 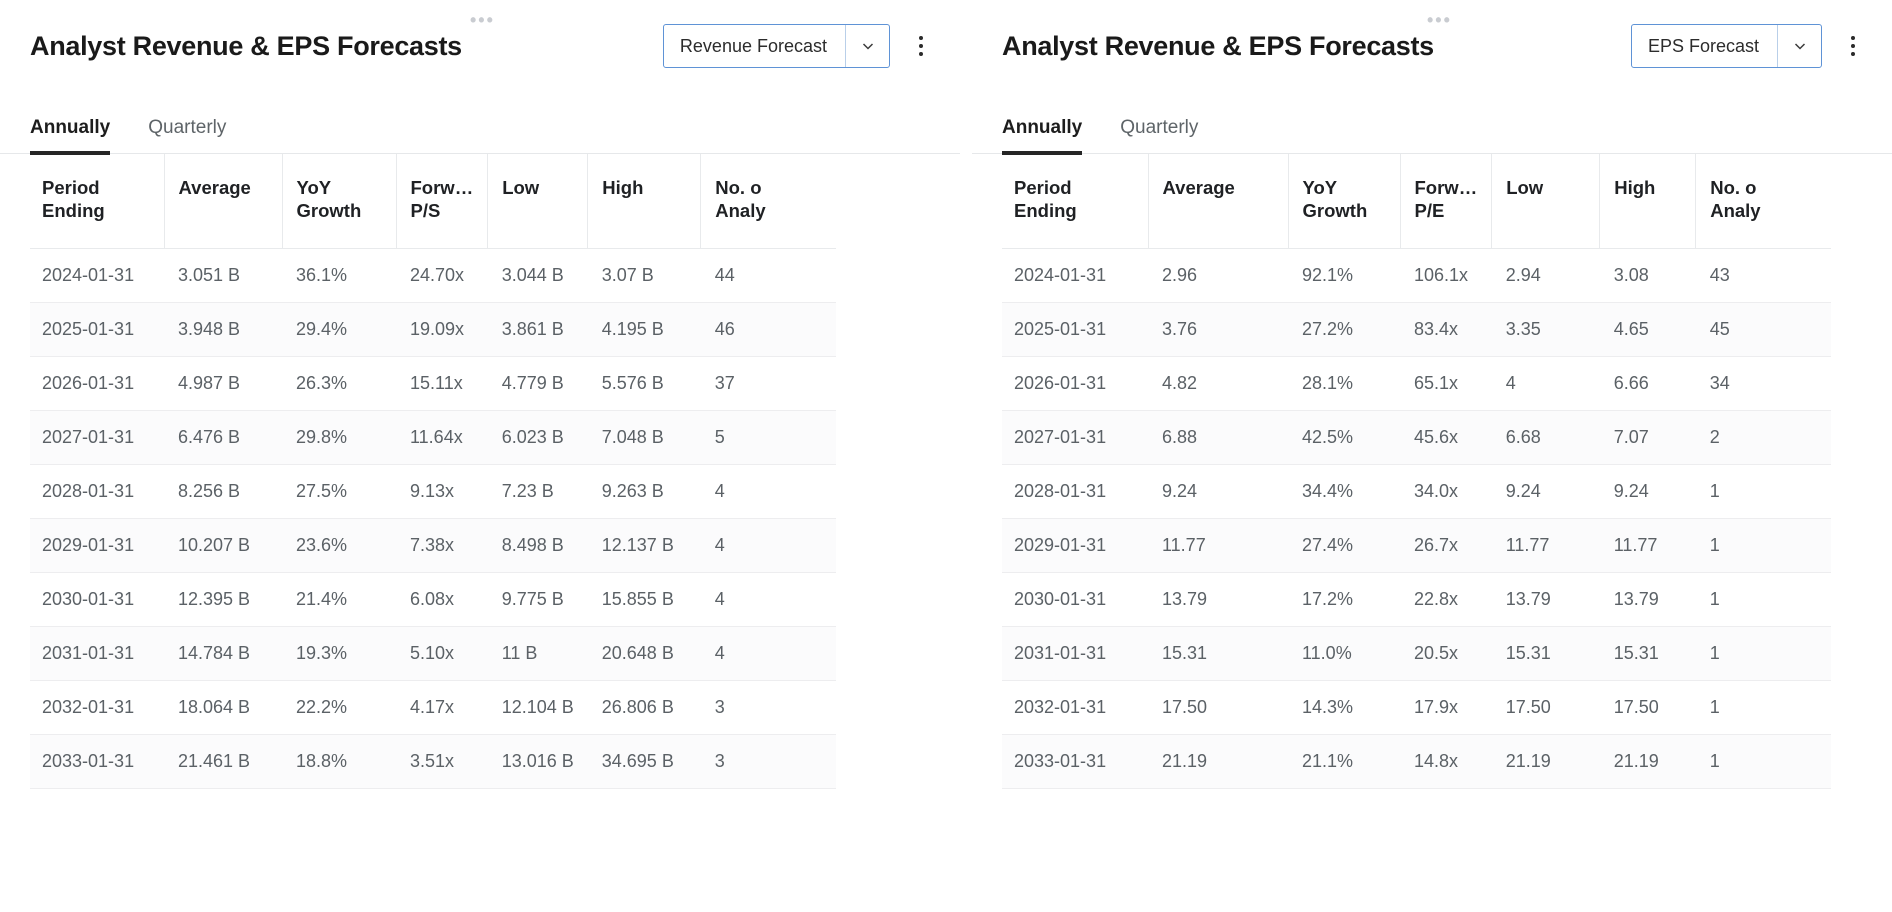 I want to click on cell-low: 7.23 B, so click(x=537, y=491).